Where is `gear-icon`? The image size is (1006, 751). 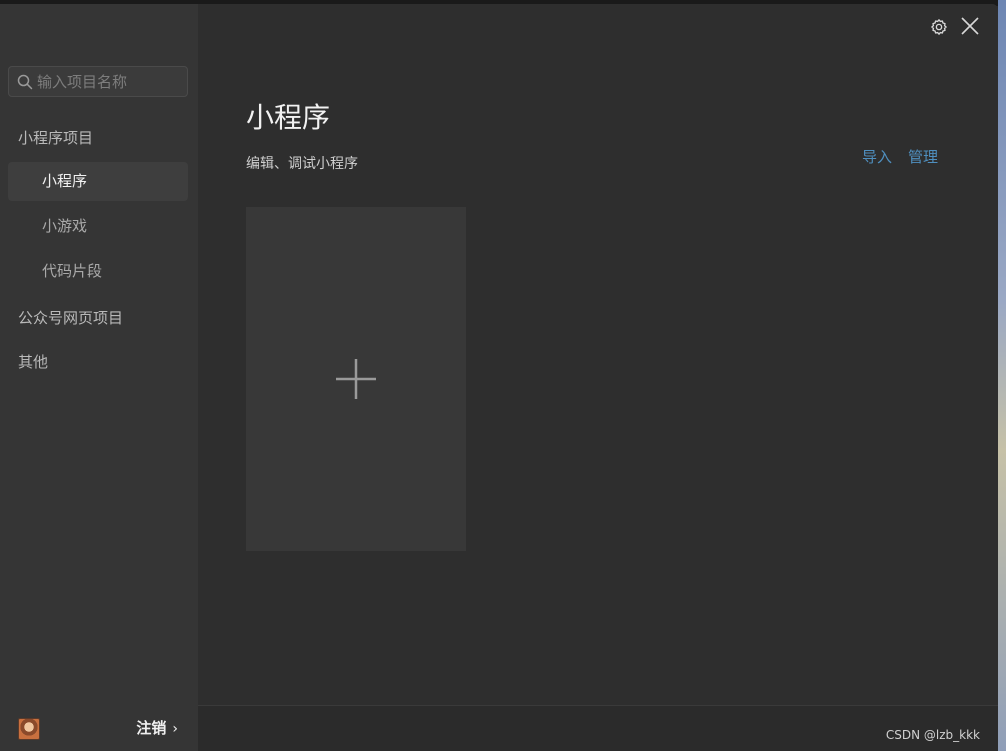 gear-icon is located at coordinates (939, 27).